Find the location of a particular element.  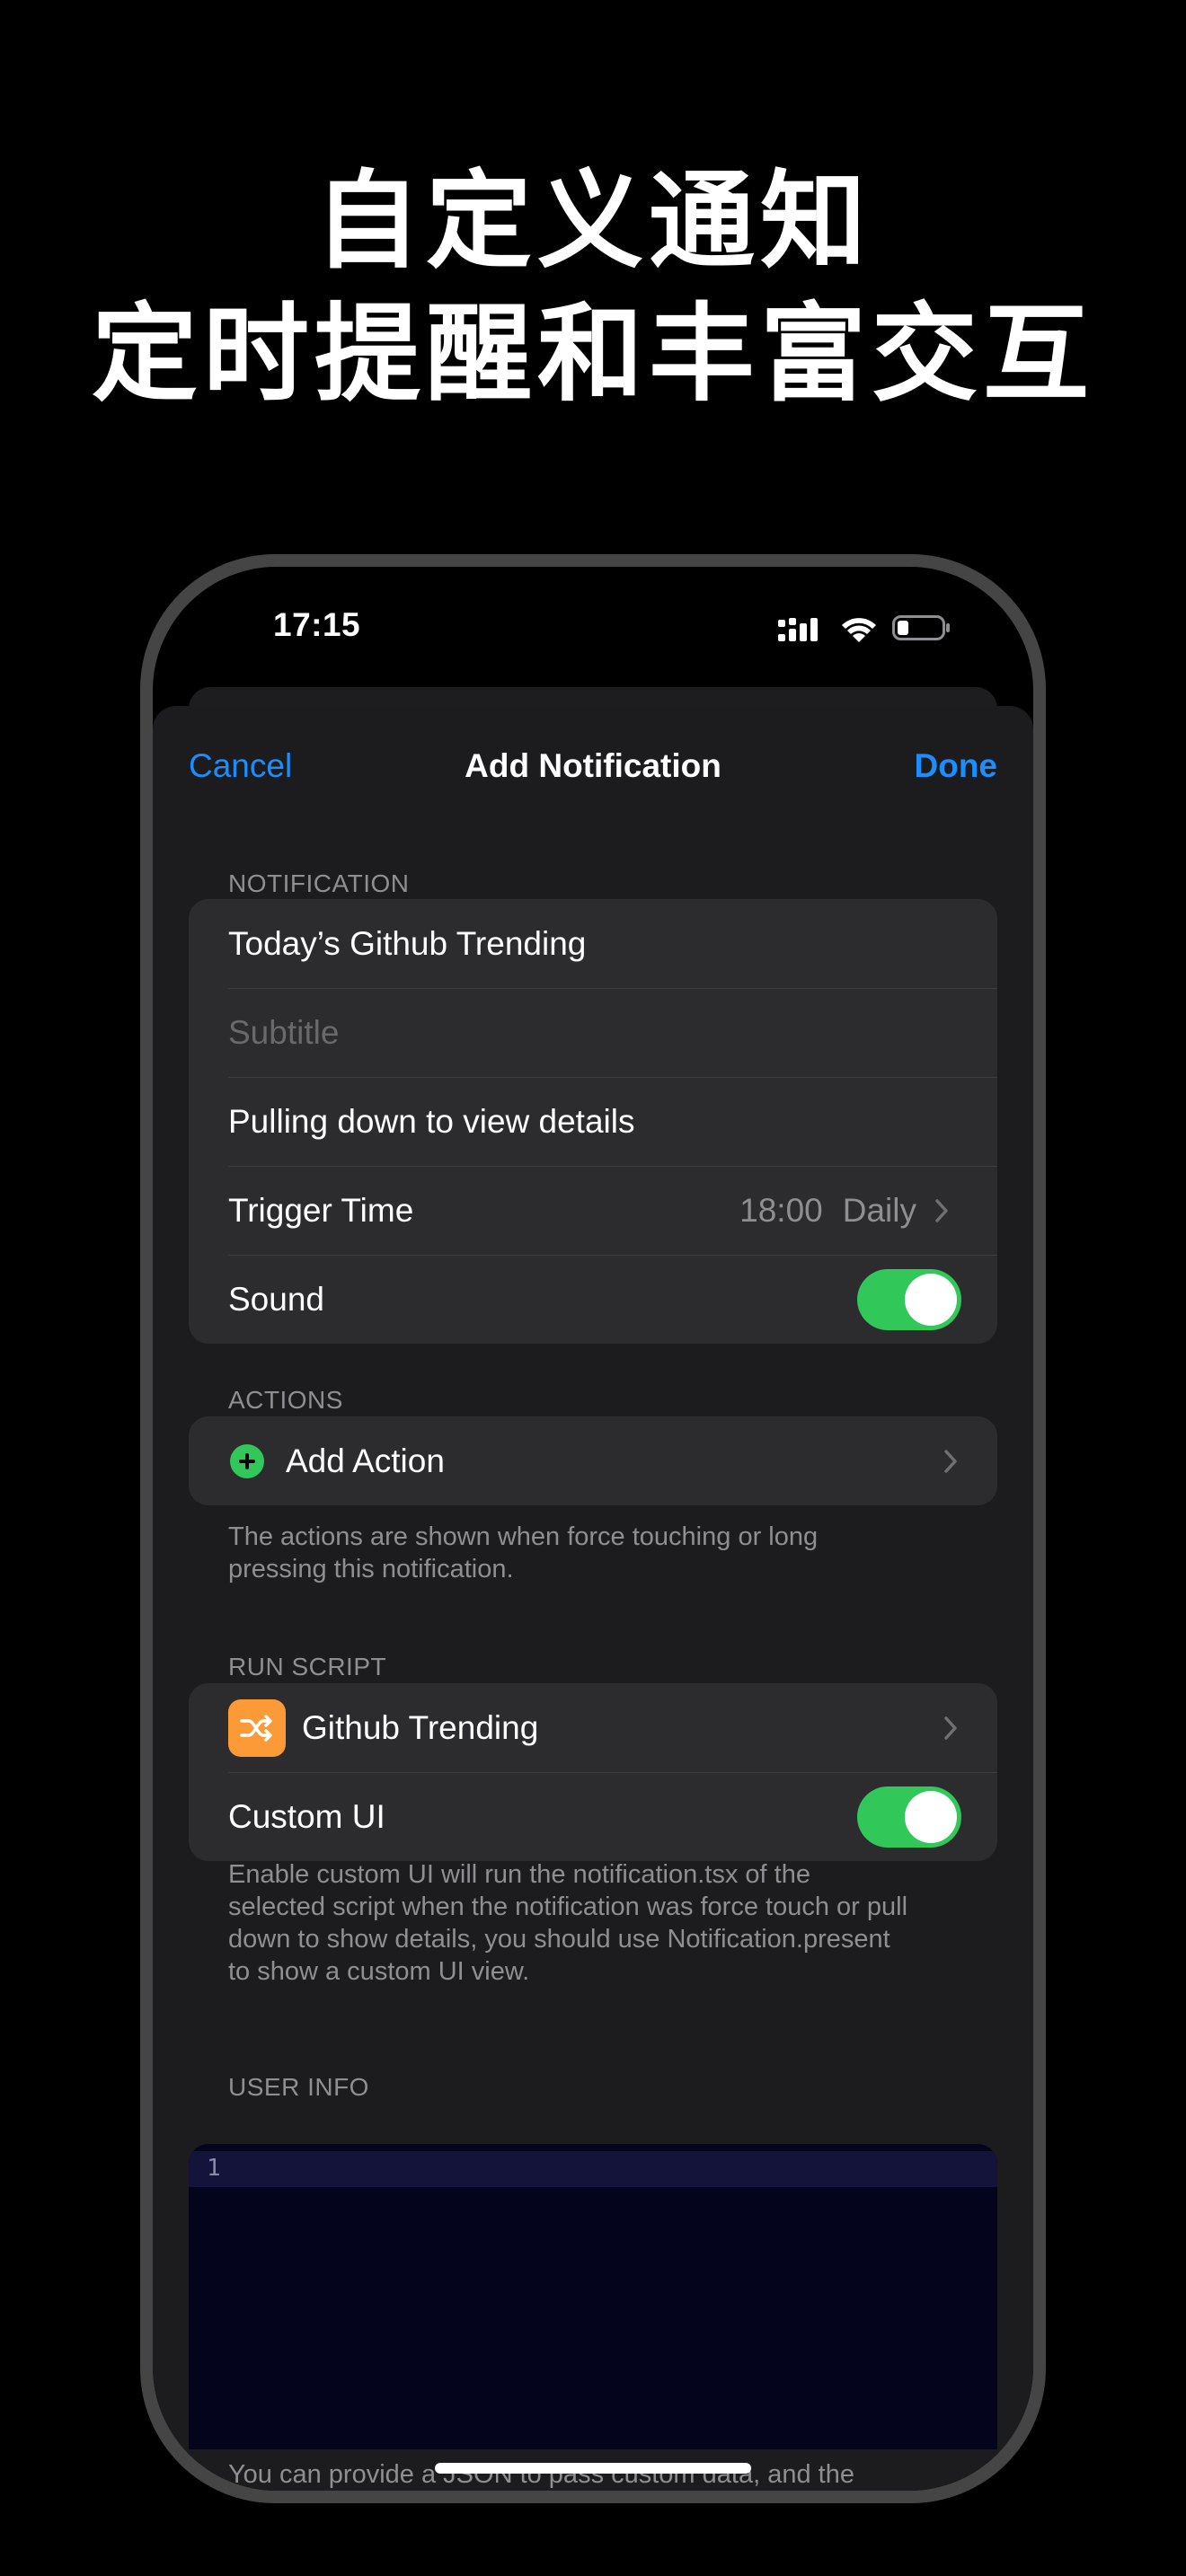

navigation-bar: Cancel Add Notification Done is located at coordinates (593, 760).